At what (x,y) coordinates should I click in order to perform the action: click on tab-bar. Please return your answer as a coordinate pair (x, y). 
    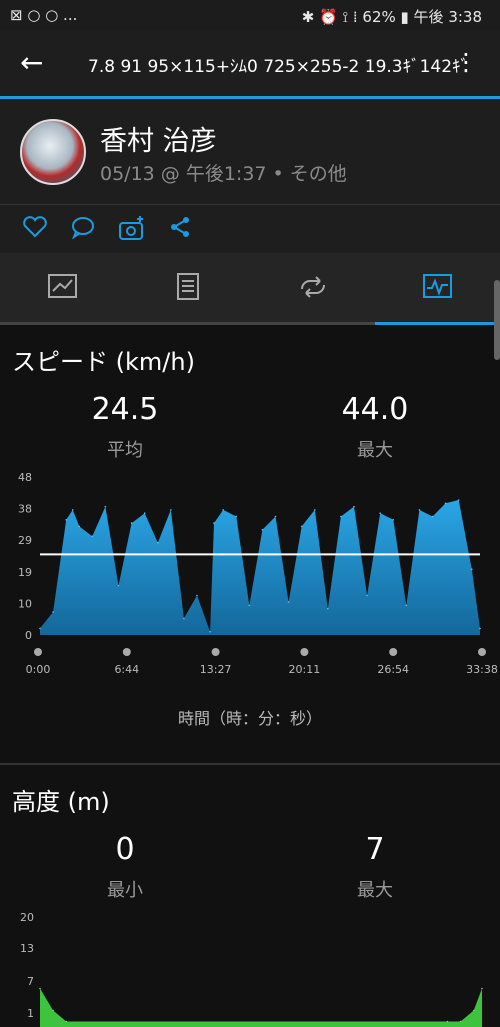
    Looking at the image, I should click on (250, 288).